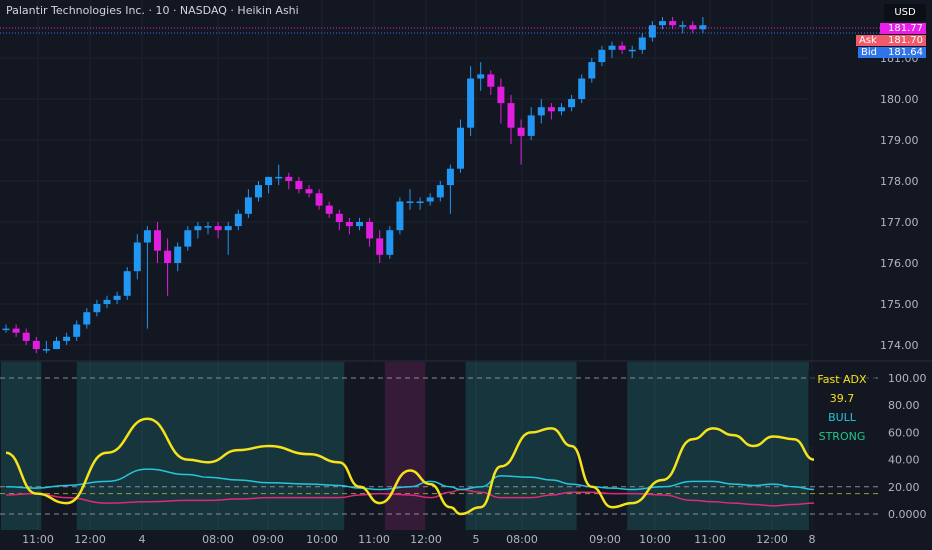 The height and width of the screenshot is (550, 932). What do you see at coordinates (904, 460) in the screenshot?
I see `osc-tick: 40.00` at bounding box center [904, 460].